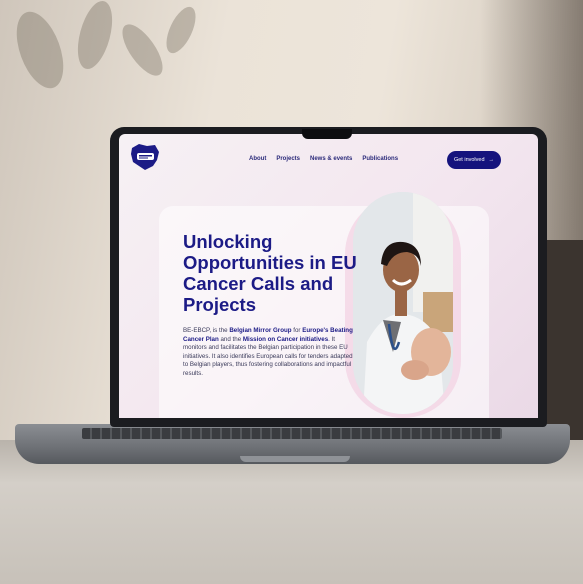 The image size is (583, 584). What do you see at coordinates (292, 433) in the screenshot?
I see `laptop-keyboard` at bounding box center [292, 433].